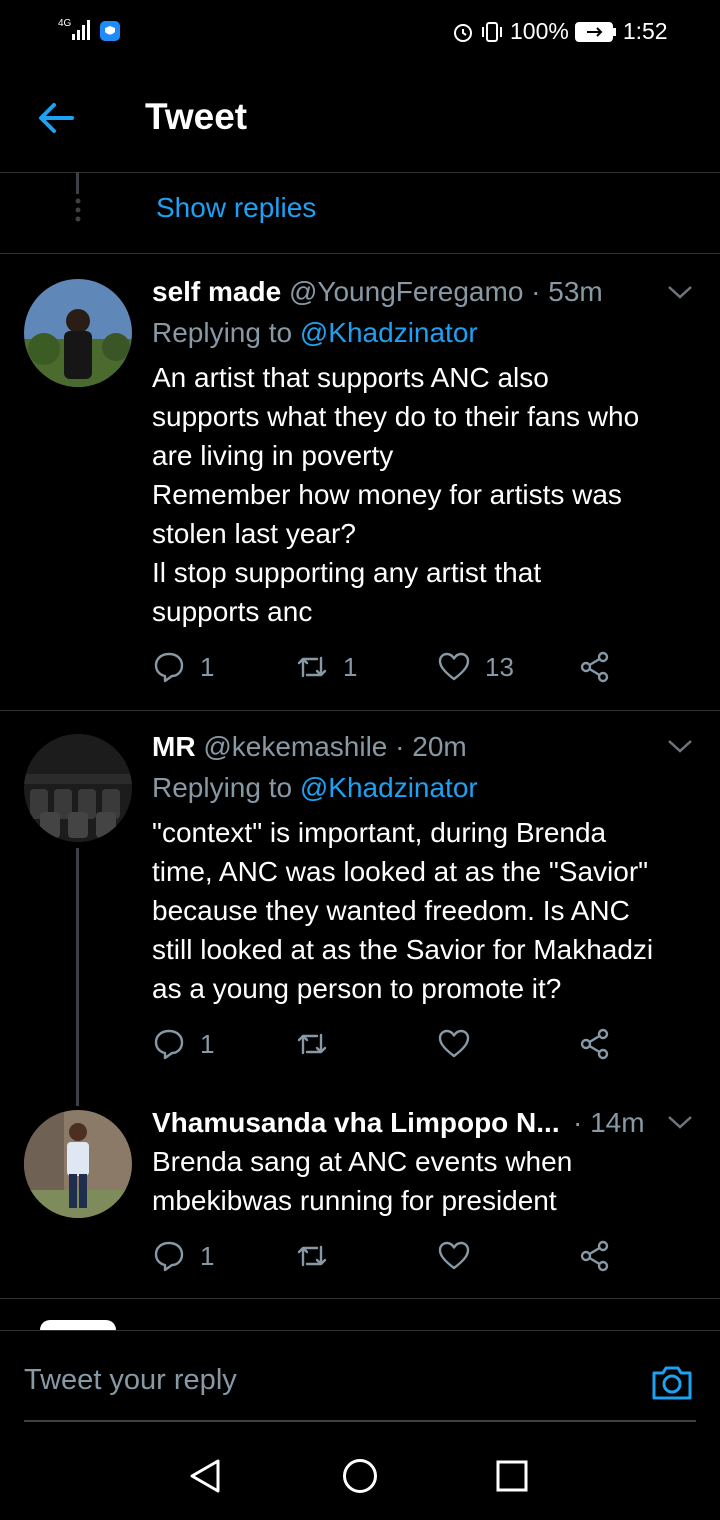  What do you see at coordinates (475, 667) in the screenshot?
I see `like-button: 13` at bounding box center [475, 667].